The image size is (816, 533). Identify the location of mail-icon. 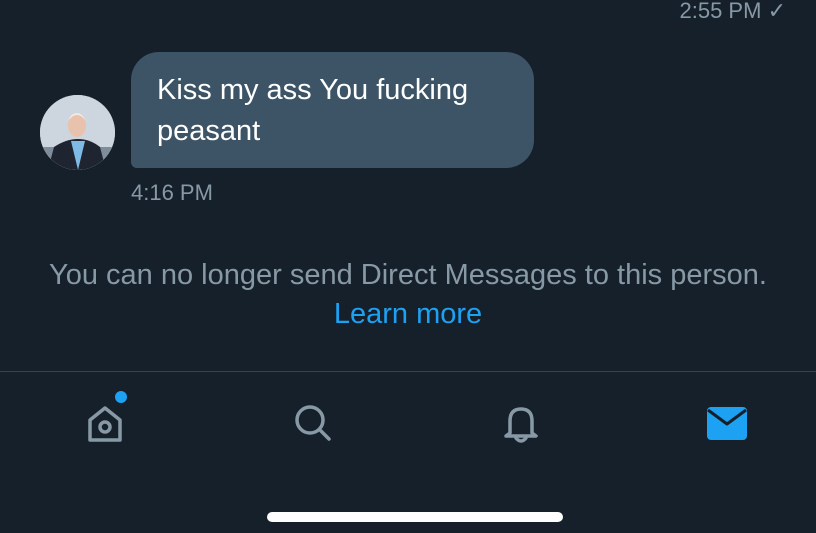
(727, 423).